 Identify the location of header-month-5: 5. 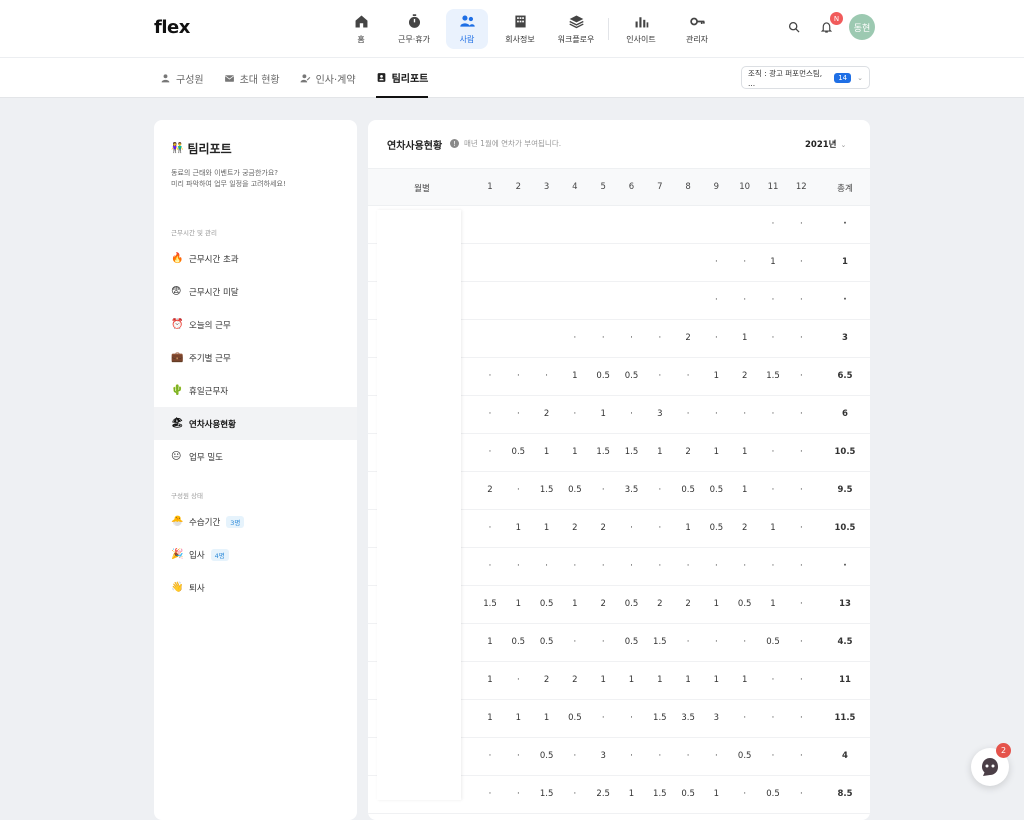
(603, 187).